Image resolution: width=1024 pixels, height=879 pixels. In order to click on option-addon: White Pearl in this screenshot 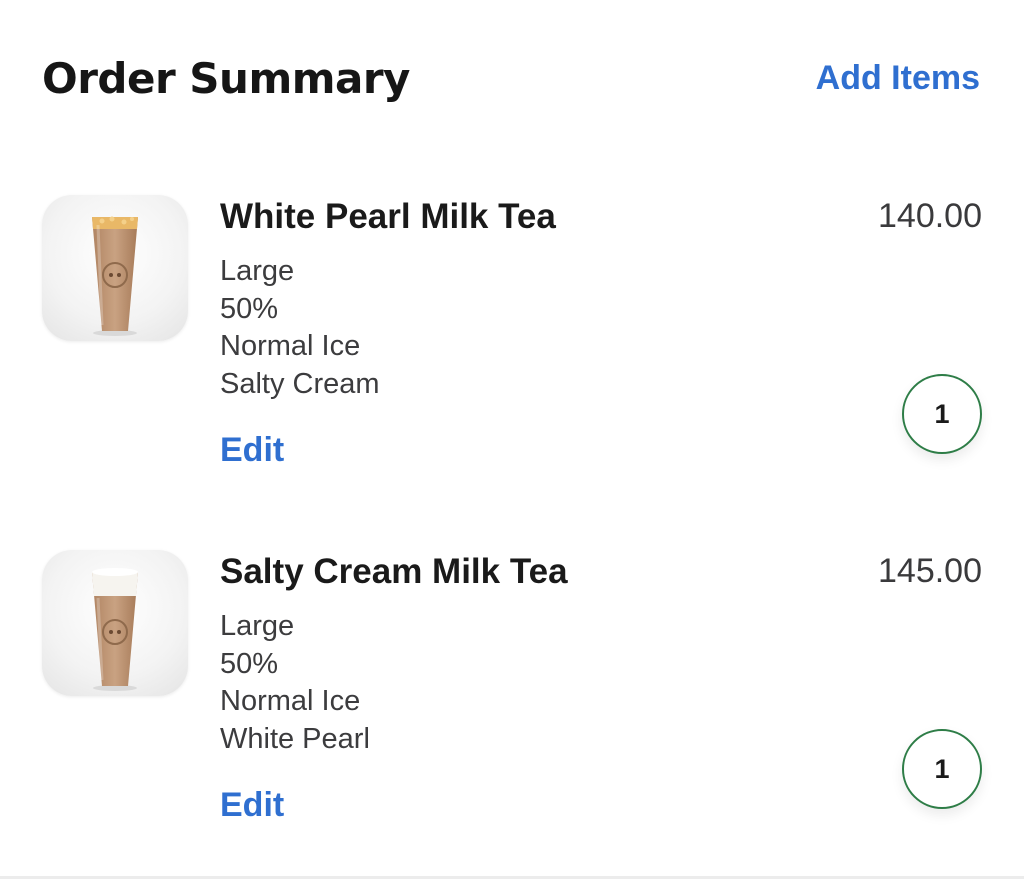, I will do `click(295, 738)`.